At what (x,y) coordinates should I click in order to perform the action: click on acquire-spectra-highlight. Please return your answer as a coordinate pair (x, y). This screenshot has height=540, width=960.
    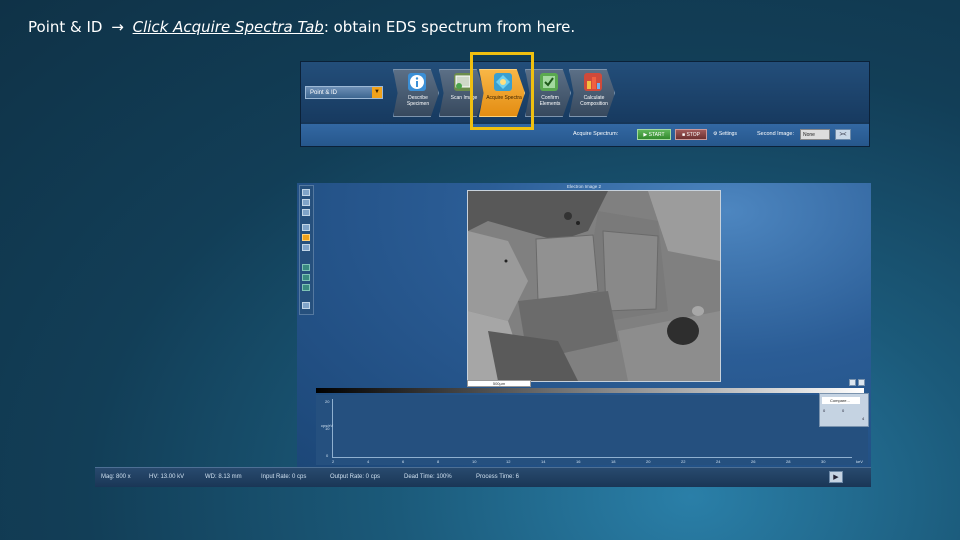
    Looking at the image, I should click on (502, 91).